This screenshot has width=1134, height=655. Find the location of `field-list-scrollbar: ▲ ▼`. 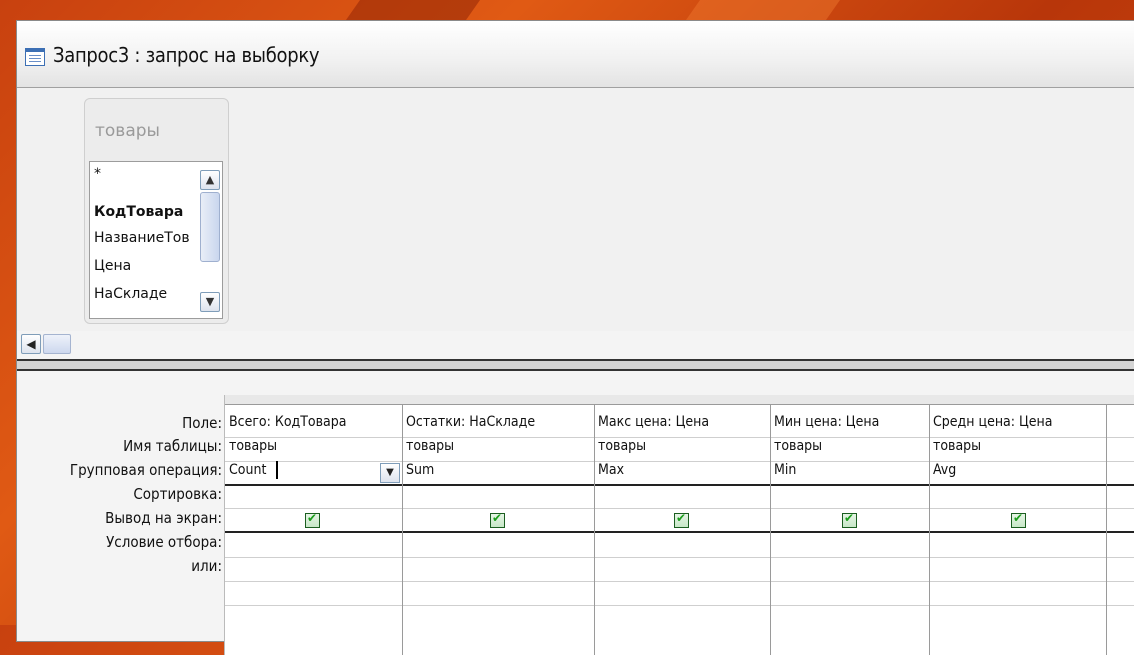

field-list-scrollbar: ▲ ▼ is located at coordinates (210, 239).